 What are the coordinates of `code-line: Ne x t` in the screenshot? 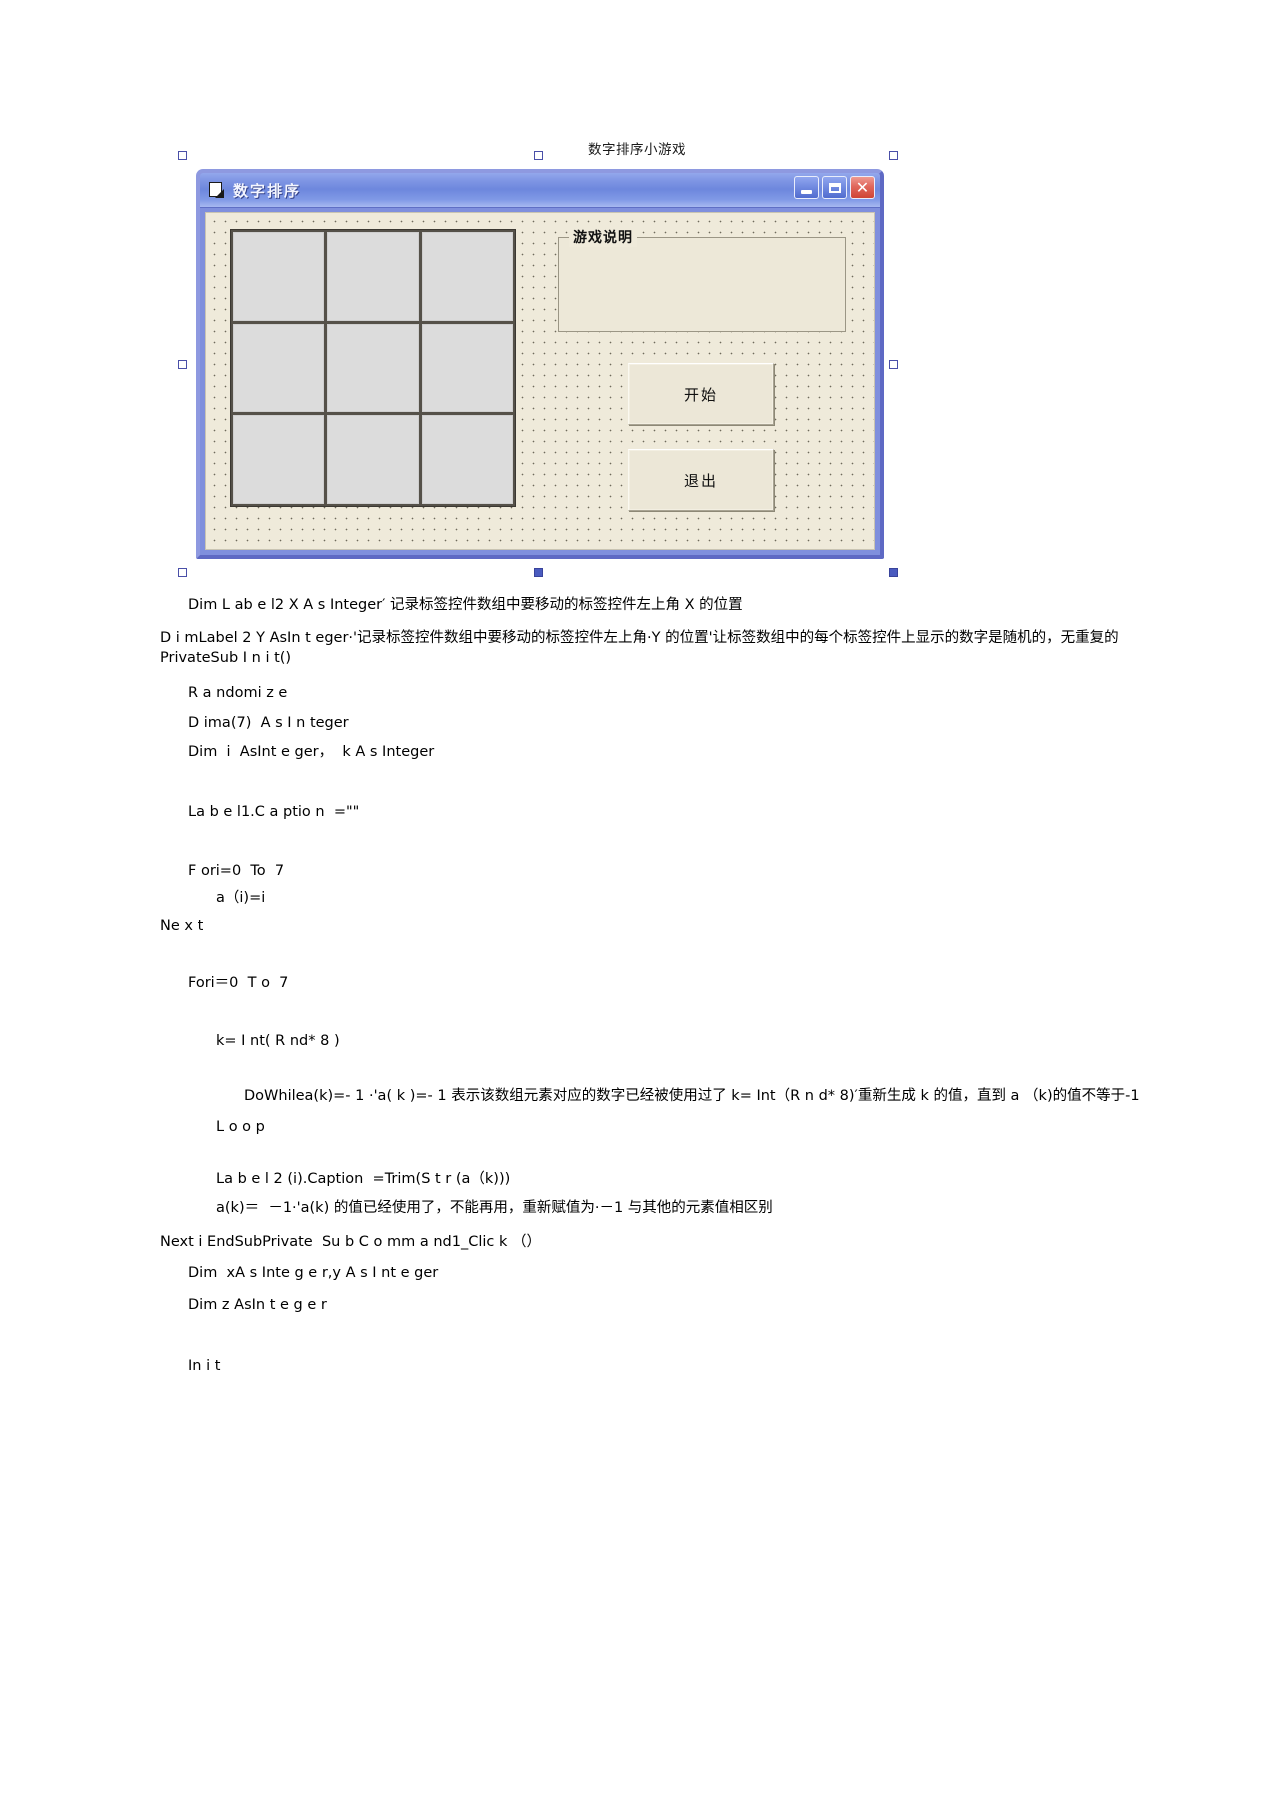 It's located at (182, 925).